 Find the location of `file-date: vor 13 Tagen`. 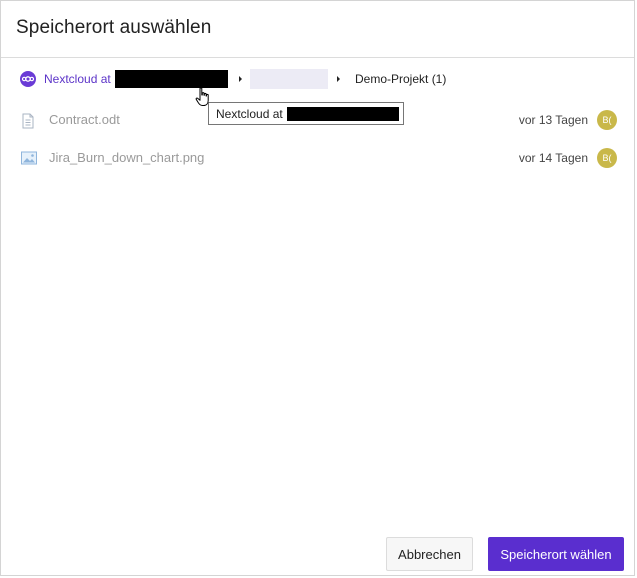

file-date: vor 13 Tagen is located at coordinates (553, 120).